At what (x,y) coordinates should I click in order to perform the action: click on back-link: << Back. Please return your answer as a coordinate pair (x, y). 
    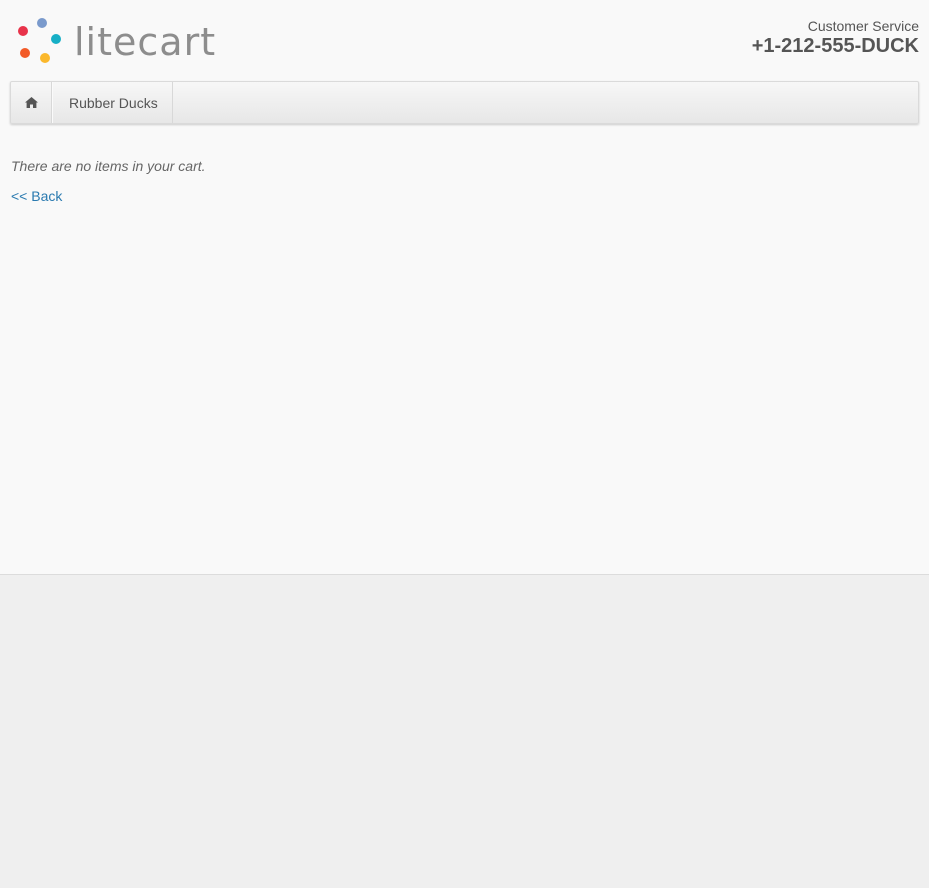
    Looking at the image, I should click on (36, 196).